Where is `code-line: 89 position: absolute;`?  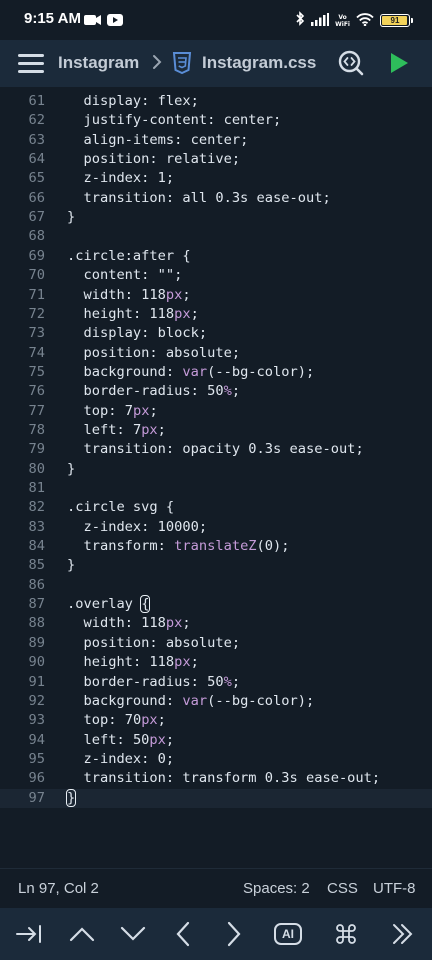
code-line: 89 position: absolute; is located at coordinates (216, 643).